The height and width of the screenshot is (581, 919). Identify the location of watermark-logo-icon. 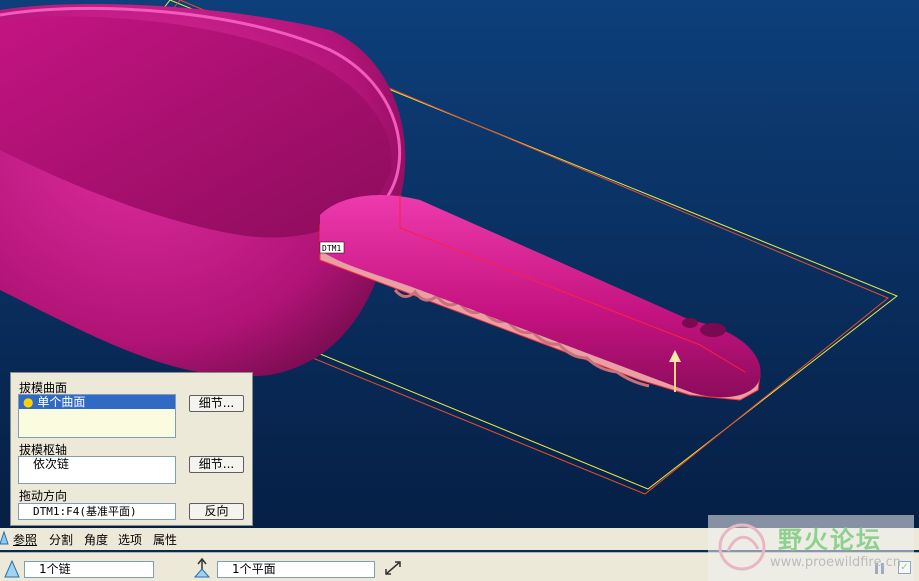
(742, 547).